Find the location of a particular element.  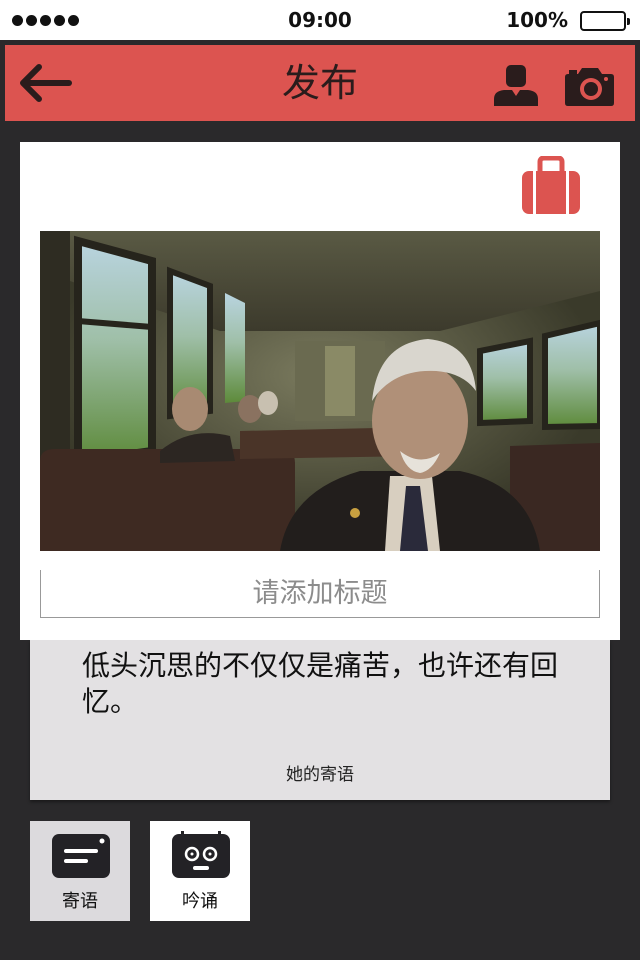

user-icon is located at coordinates (516, 85).